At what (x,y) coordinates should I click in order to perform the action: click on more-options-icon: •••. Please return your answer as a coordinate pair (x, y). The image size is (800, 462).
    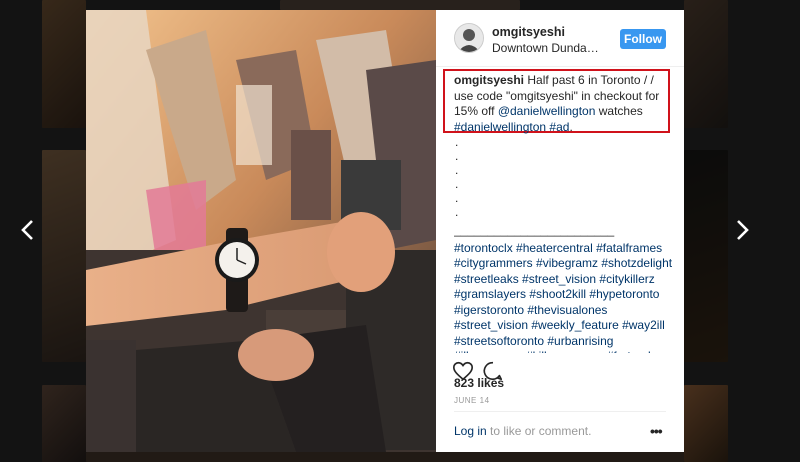
    Looking at the image, I should click on (656, 431).